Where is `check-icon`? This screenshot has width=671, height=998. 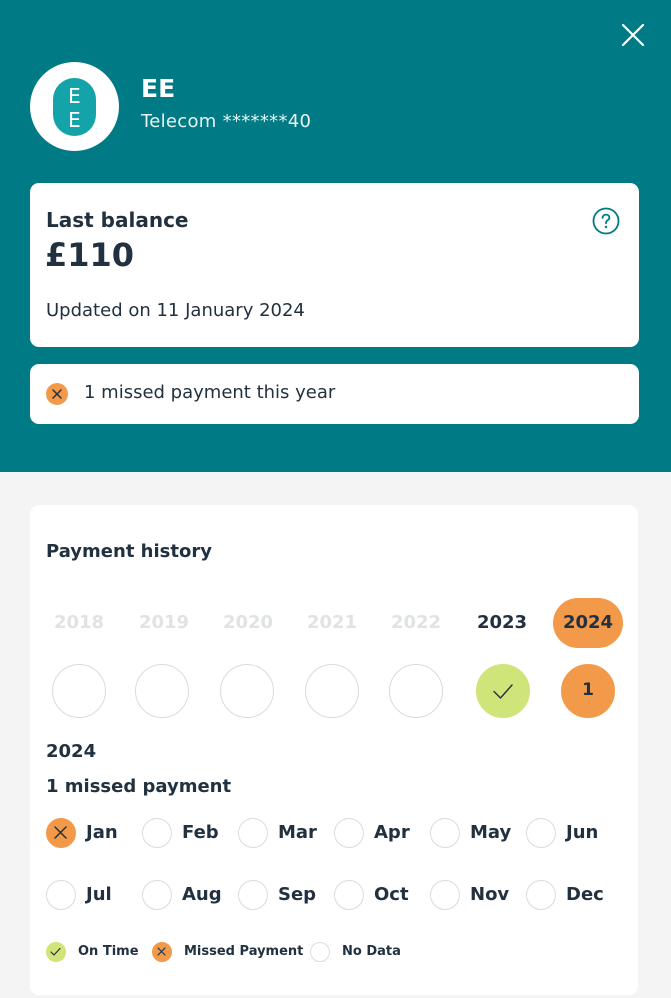
check-icon is located at coordinates (503, 691).